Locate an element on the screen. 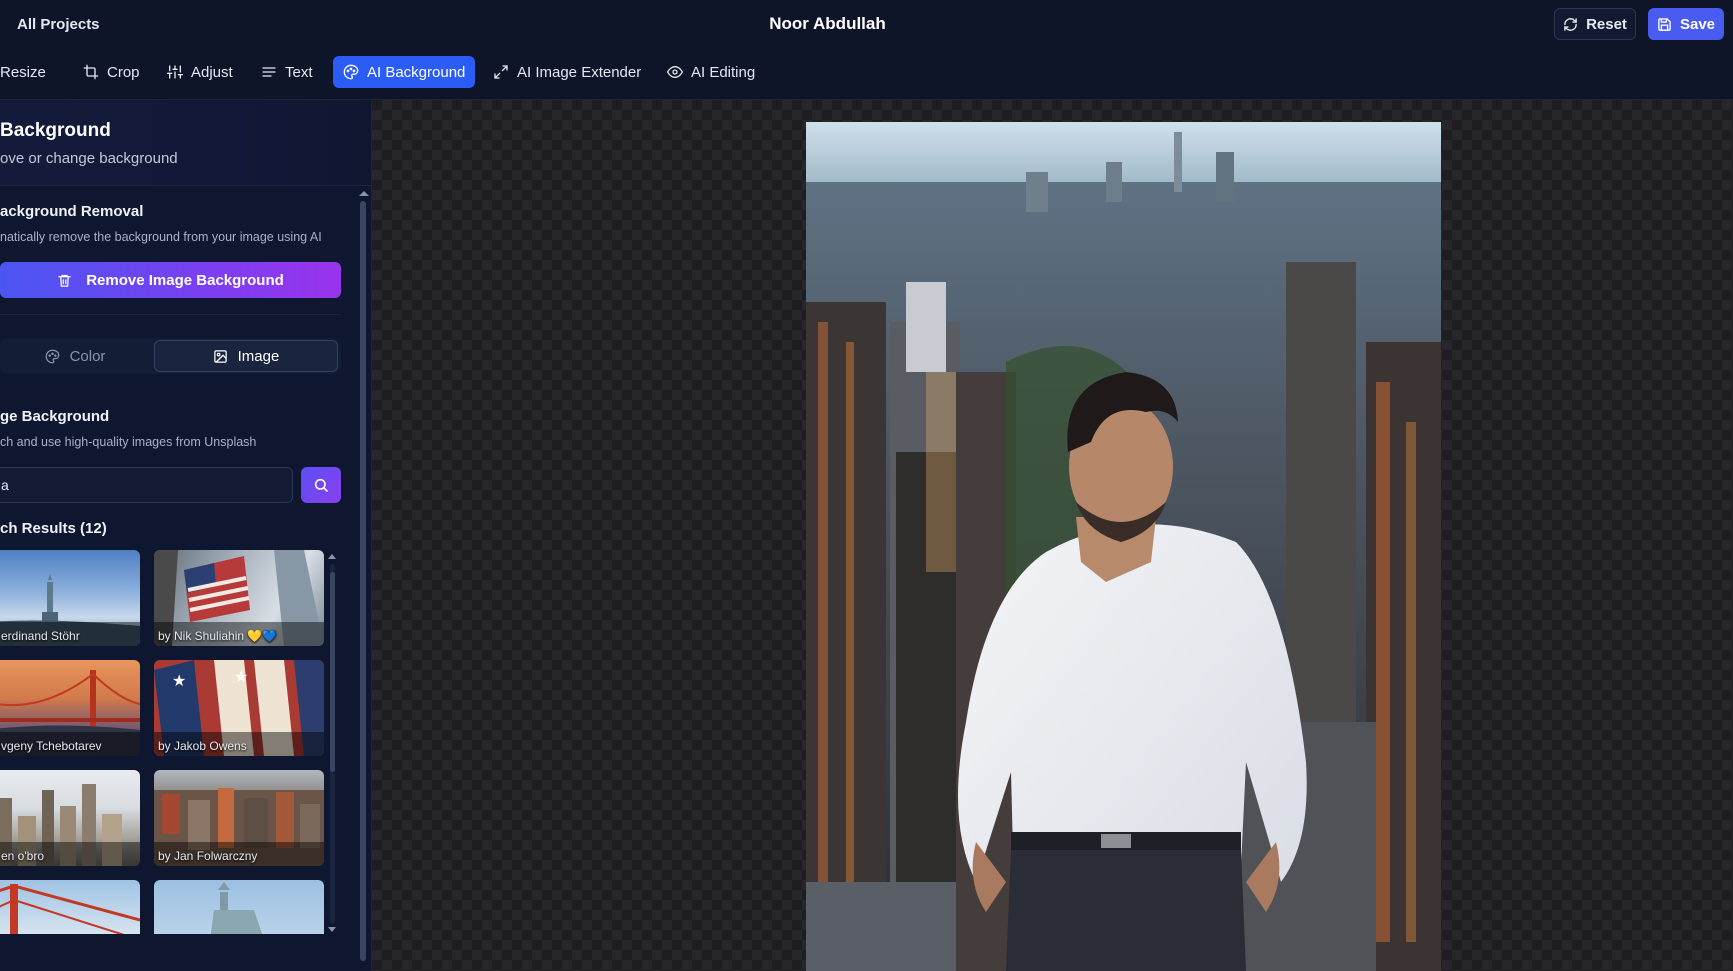 This screenshot has width=1733, height=971. expand-icon is located at coordinates (501, 72).